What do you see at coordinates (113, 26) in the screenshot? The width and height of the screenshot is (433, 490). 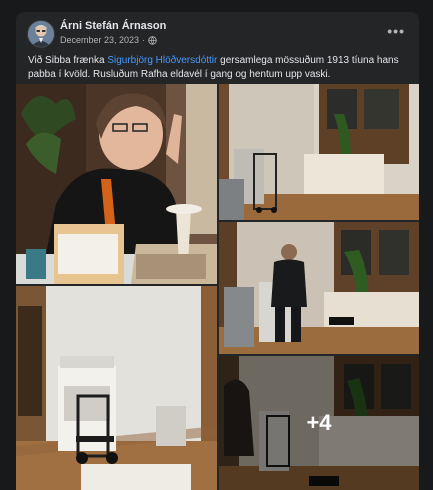 I see `author-name: Árni Stefán Árnason` at bounding box center [113, 26].